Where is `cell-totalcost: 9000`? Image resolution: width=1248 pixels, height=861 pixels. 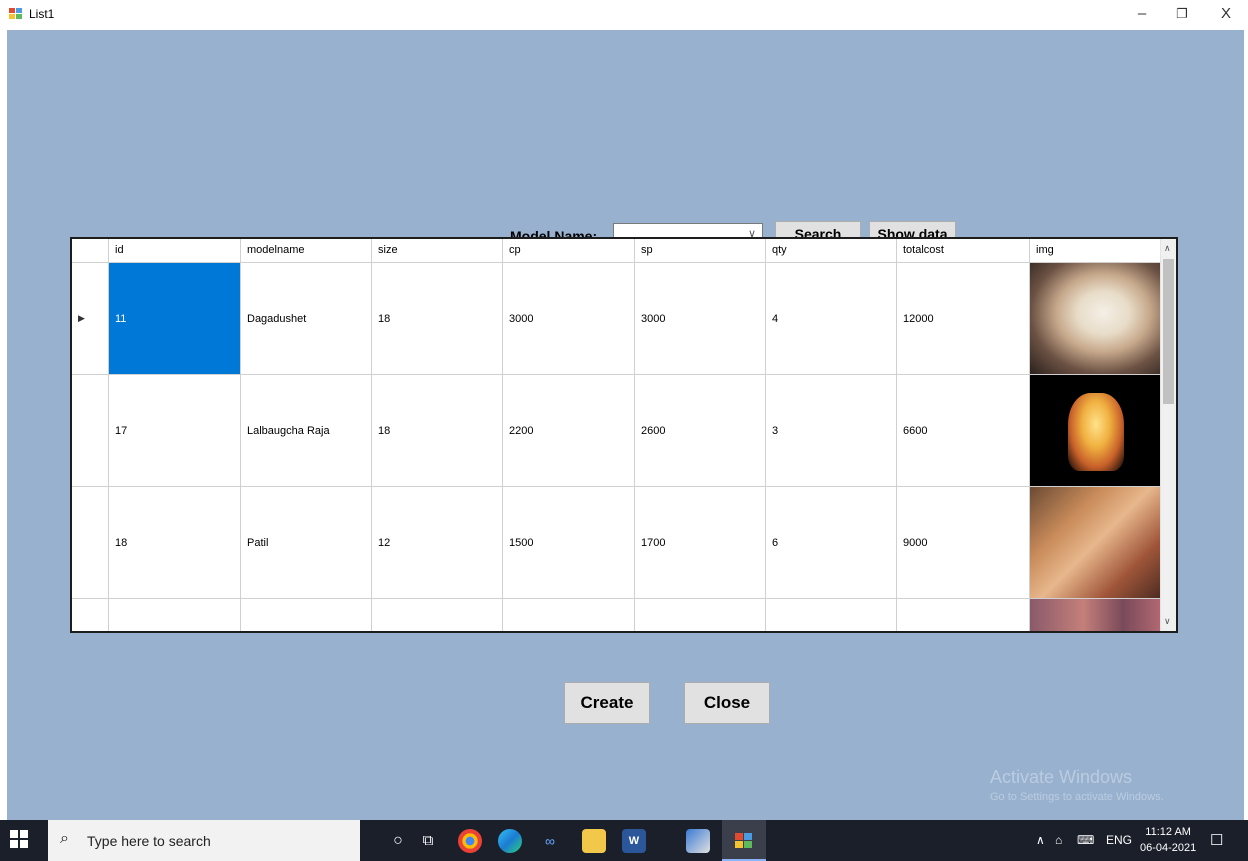 cell-totalcost: 9000 is located at coordinates (963, 542).